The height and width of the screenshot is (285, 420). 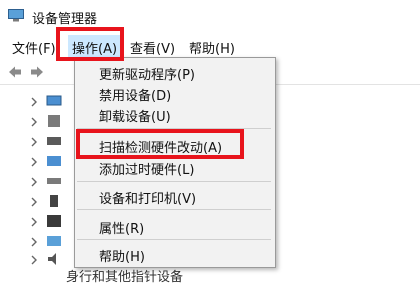 What do you see at coordinates (15, 72) in the screenshot?
I see `back-arrow-icon` at bounding box center [15, 72].